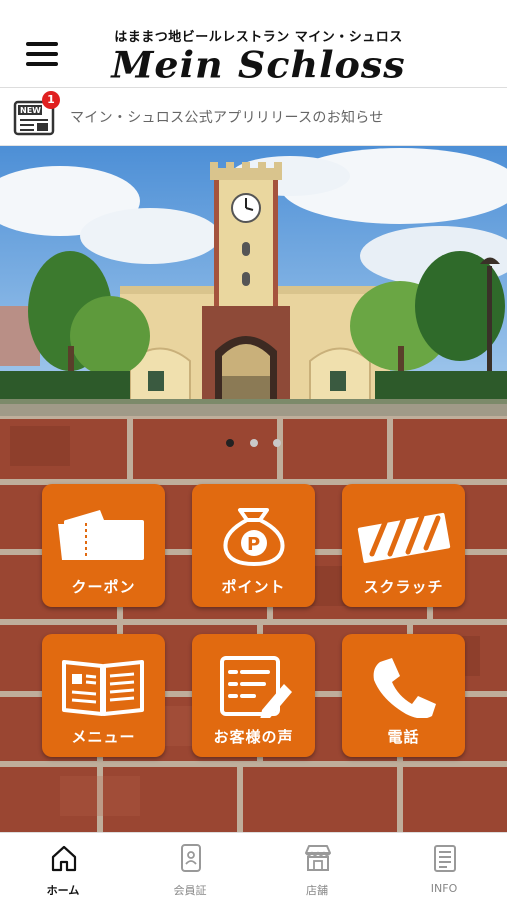 The width and height of the screenshot is (507, 900). I want to click on scratch-icon, so click(404, 538).